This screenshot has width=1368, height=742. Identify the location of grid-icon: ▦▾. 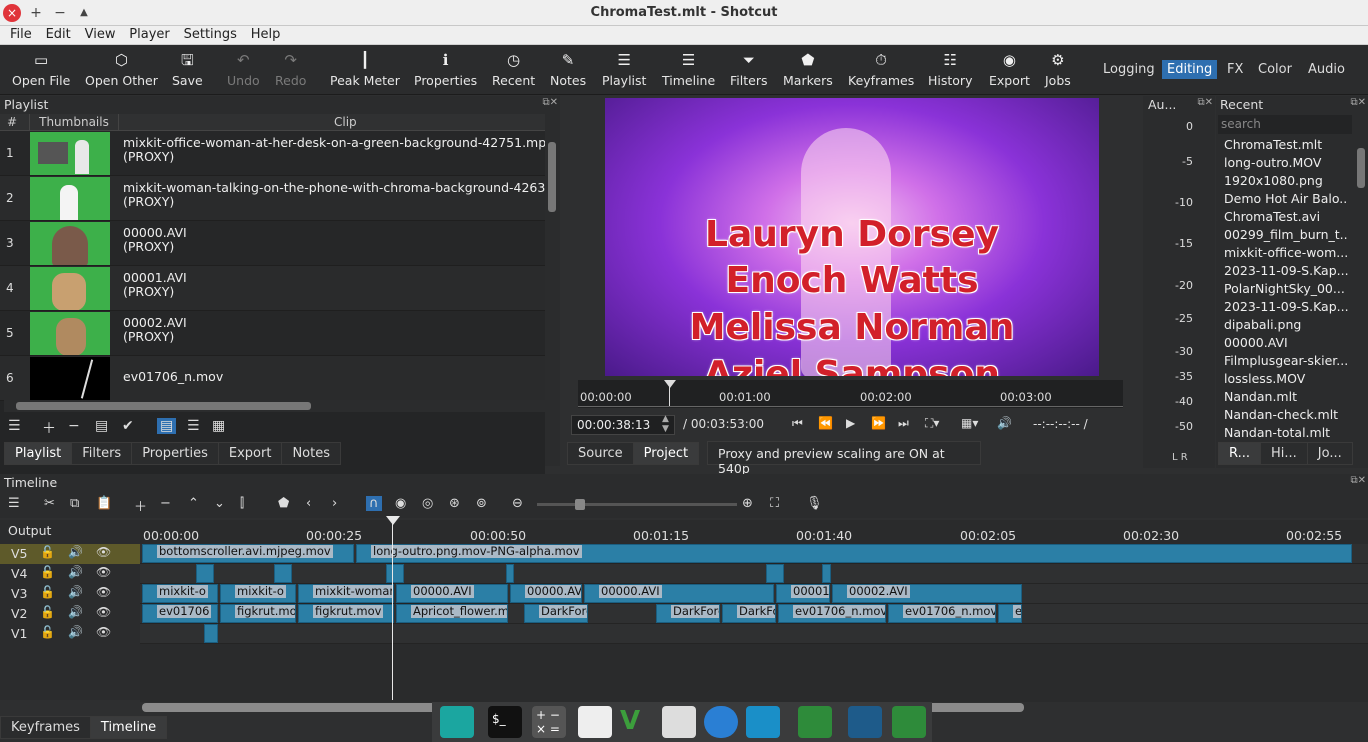
(969, 423).